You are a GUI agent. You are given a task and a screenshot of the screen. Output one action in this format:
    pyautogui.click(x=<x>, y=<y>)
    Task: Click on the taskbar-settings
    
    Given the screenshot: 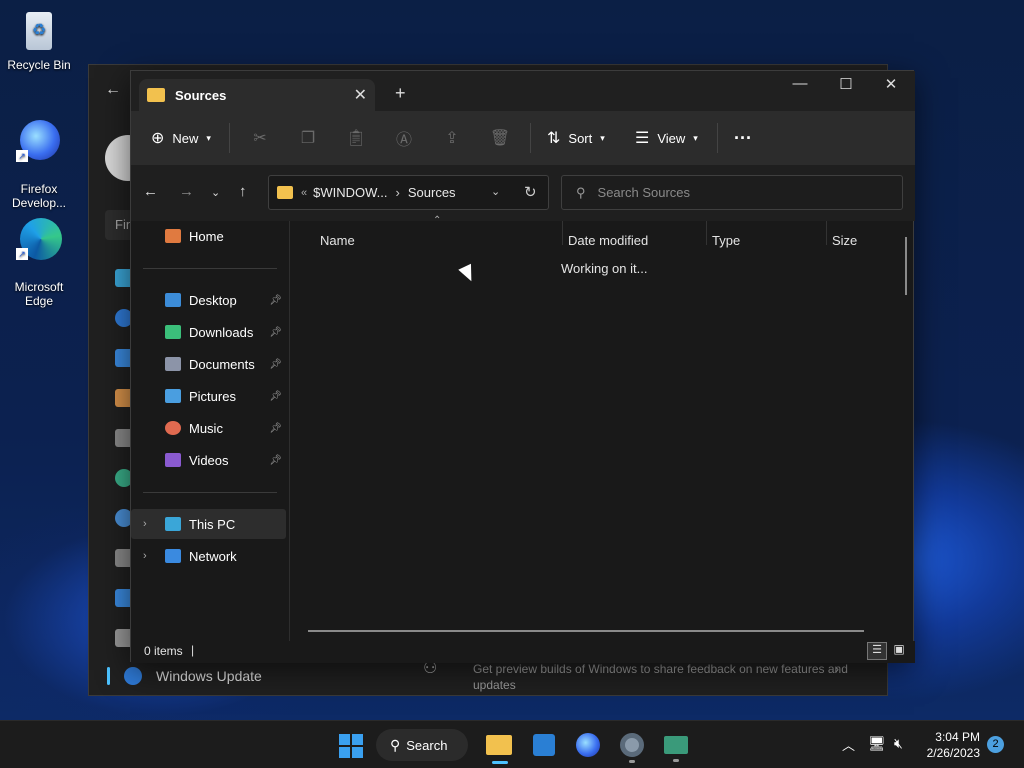 What is the action you would take?
    pyautogui.click(x=632, y=747)
    